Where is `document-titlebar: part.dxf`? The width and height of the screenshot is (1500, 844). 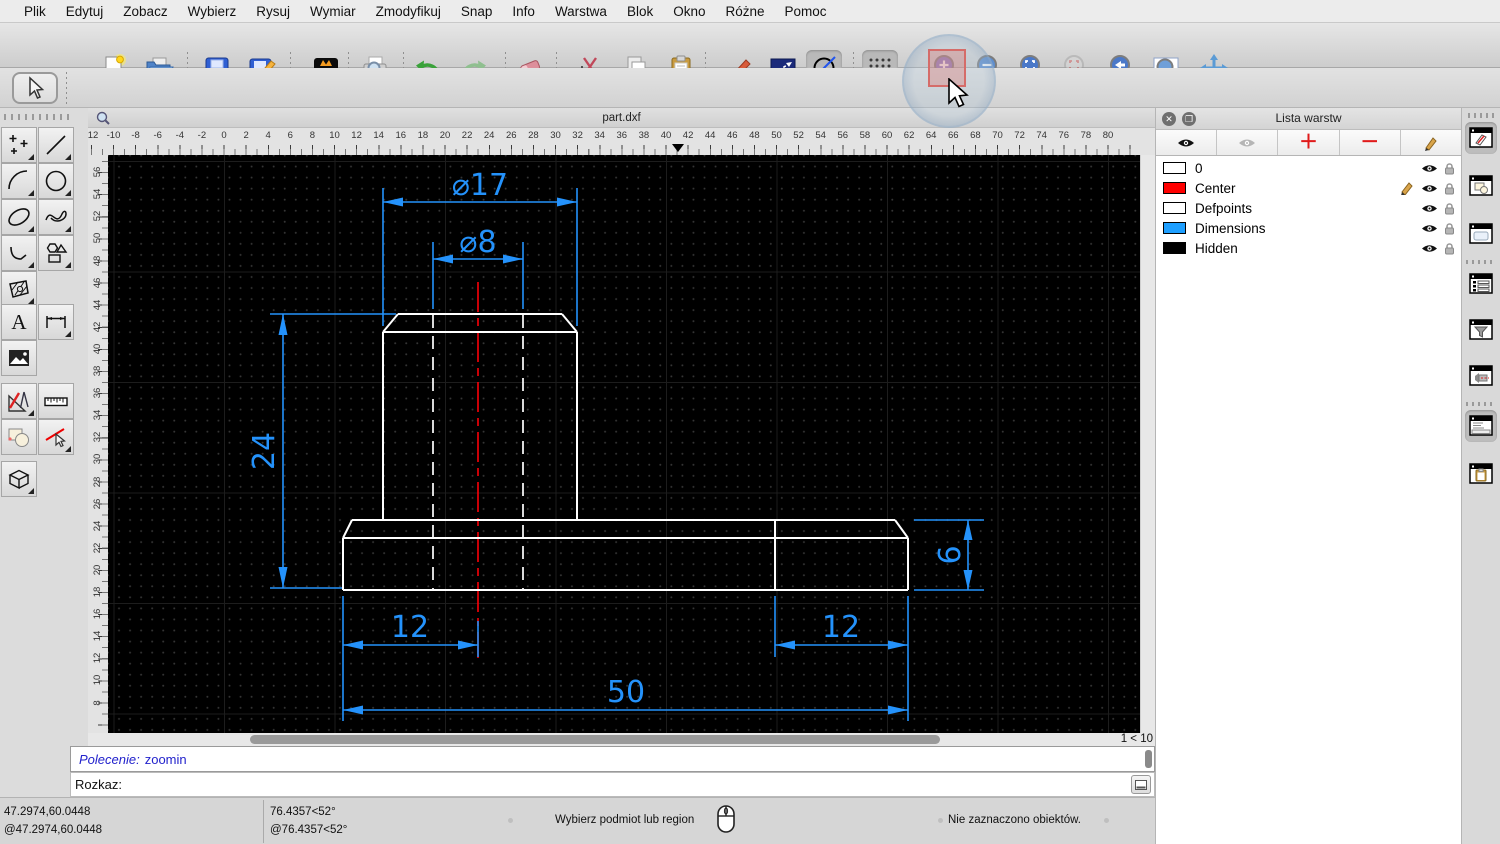
document-titlebar: part.dxf is located at coordinates (621, 118).